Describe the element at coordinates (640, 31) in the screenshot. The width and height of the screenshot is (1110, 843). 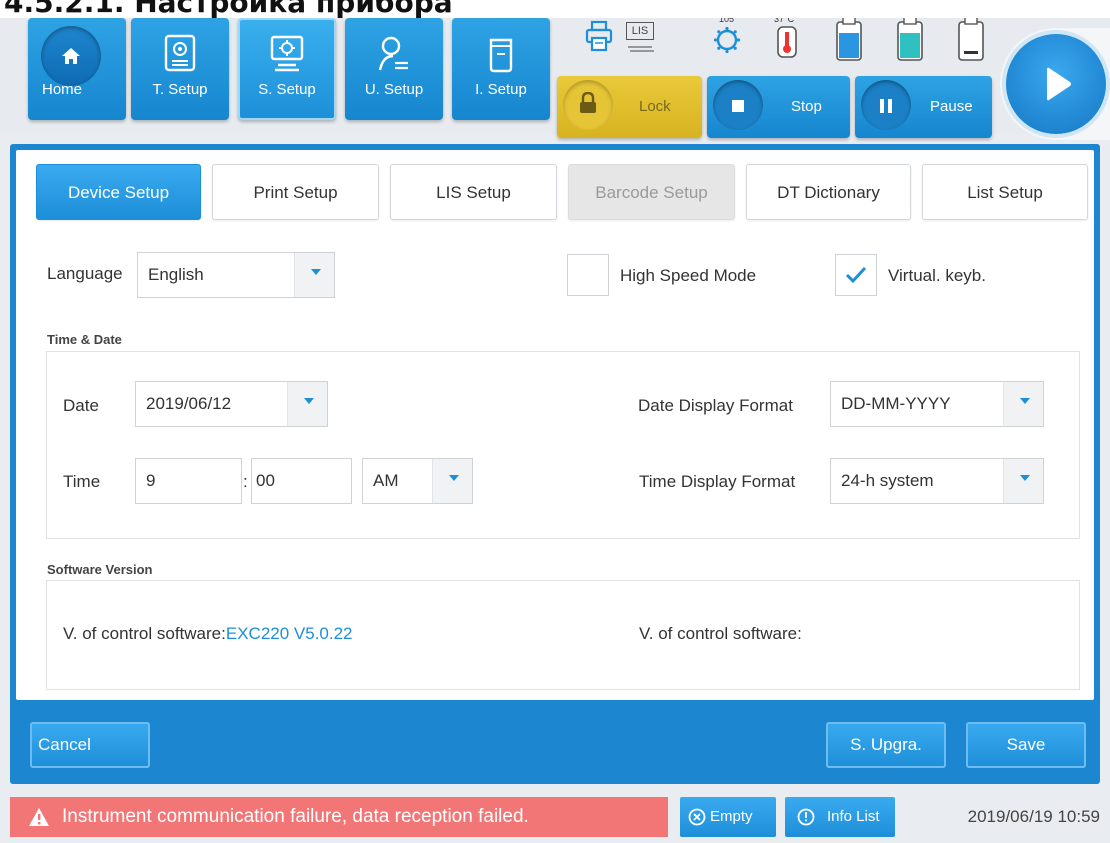
I see `lis-status-label: LIS` at that location.